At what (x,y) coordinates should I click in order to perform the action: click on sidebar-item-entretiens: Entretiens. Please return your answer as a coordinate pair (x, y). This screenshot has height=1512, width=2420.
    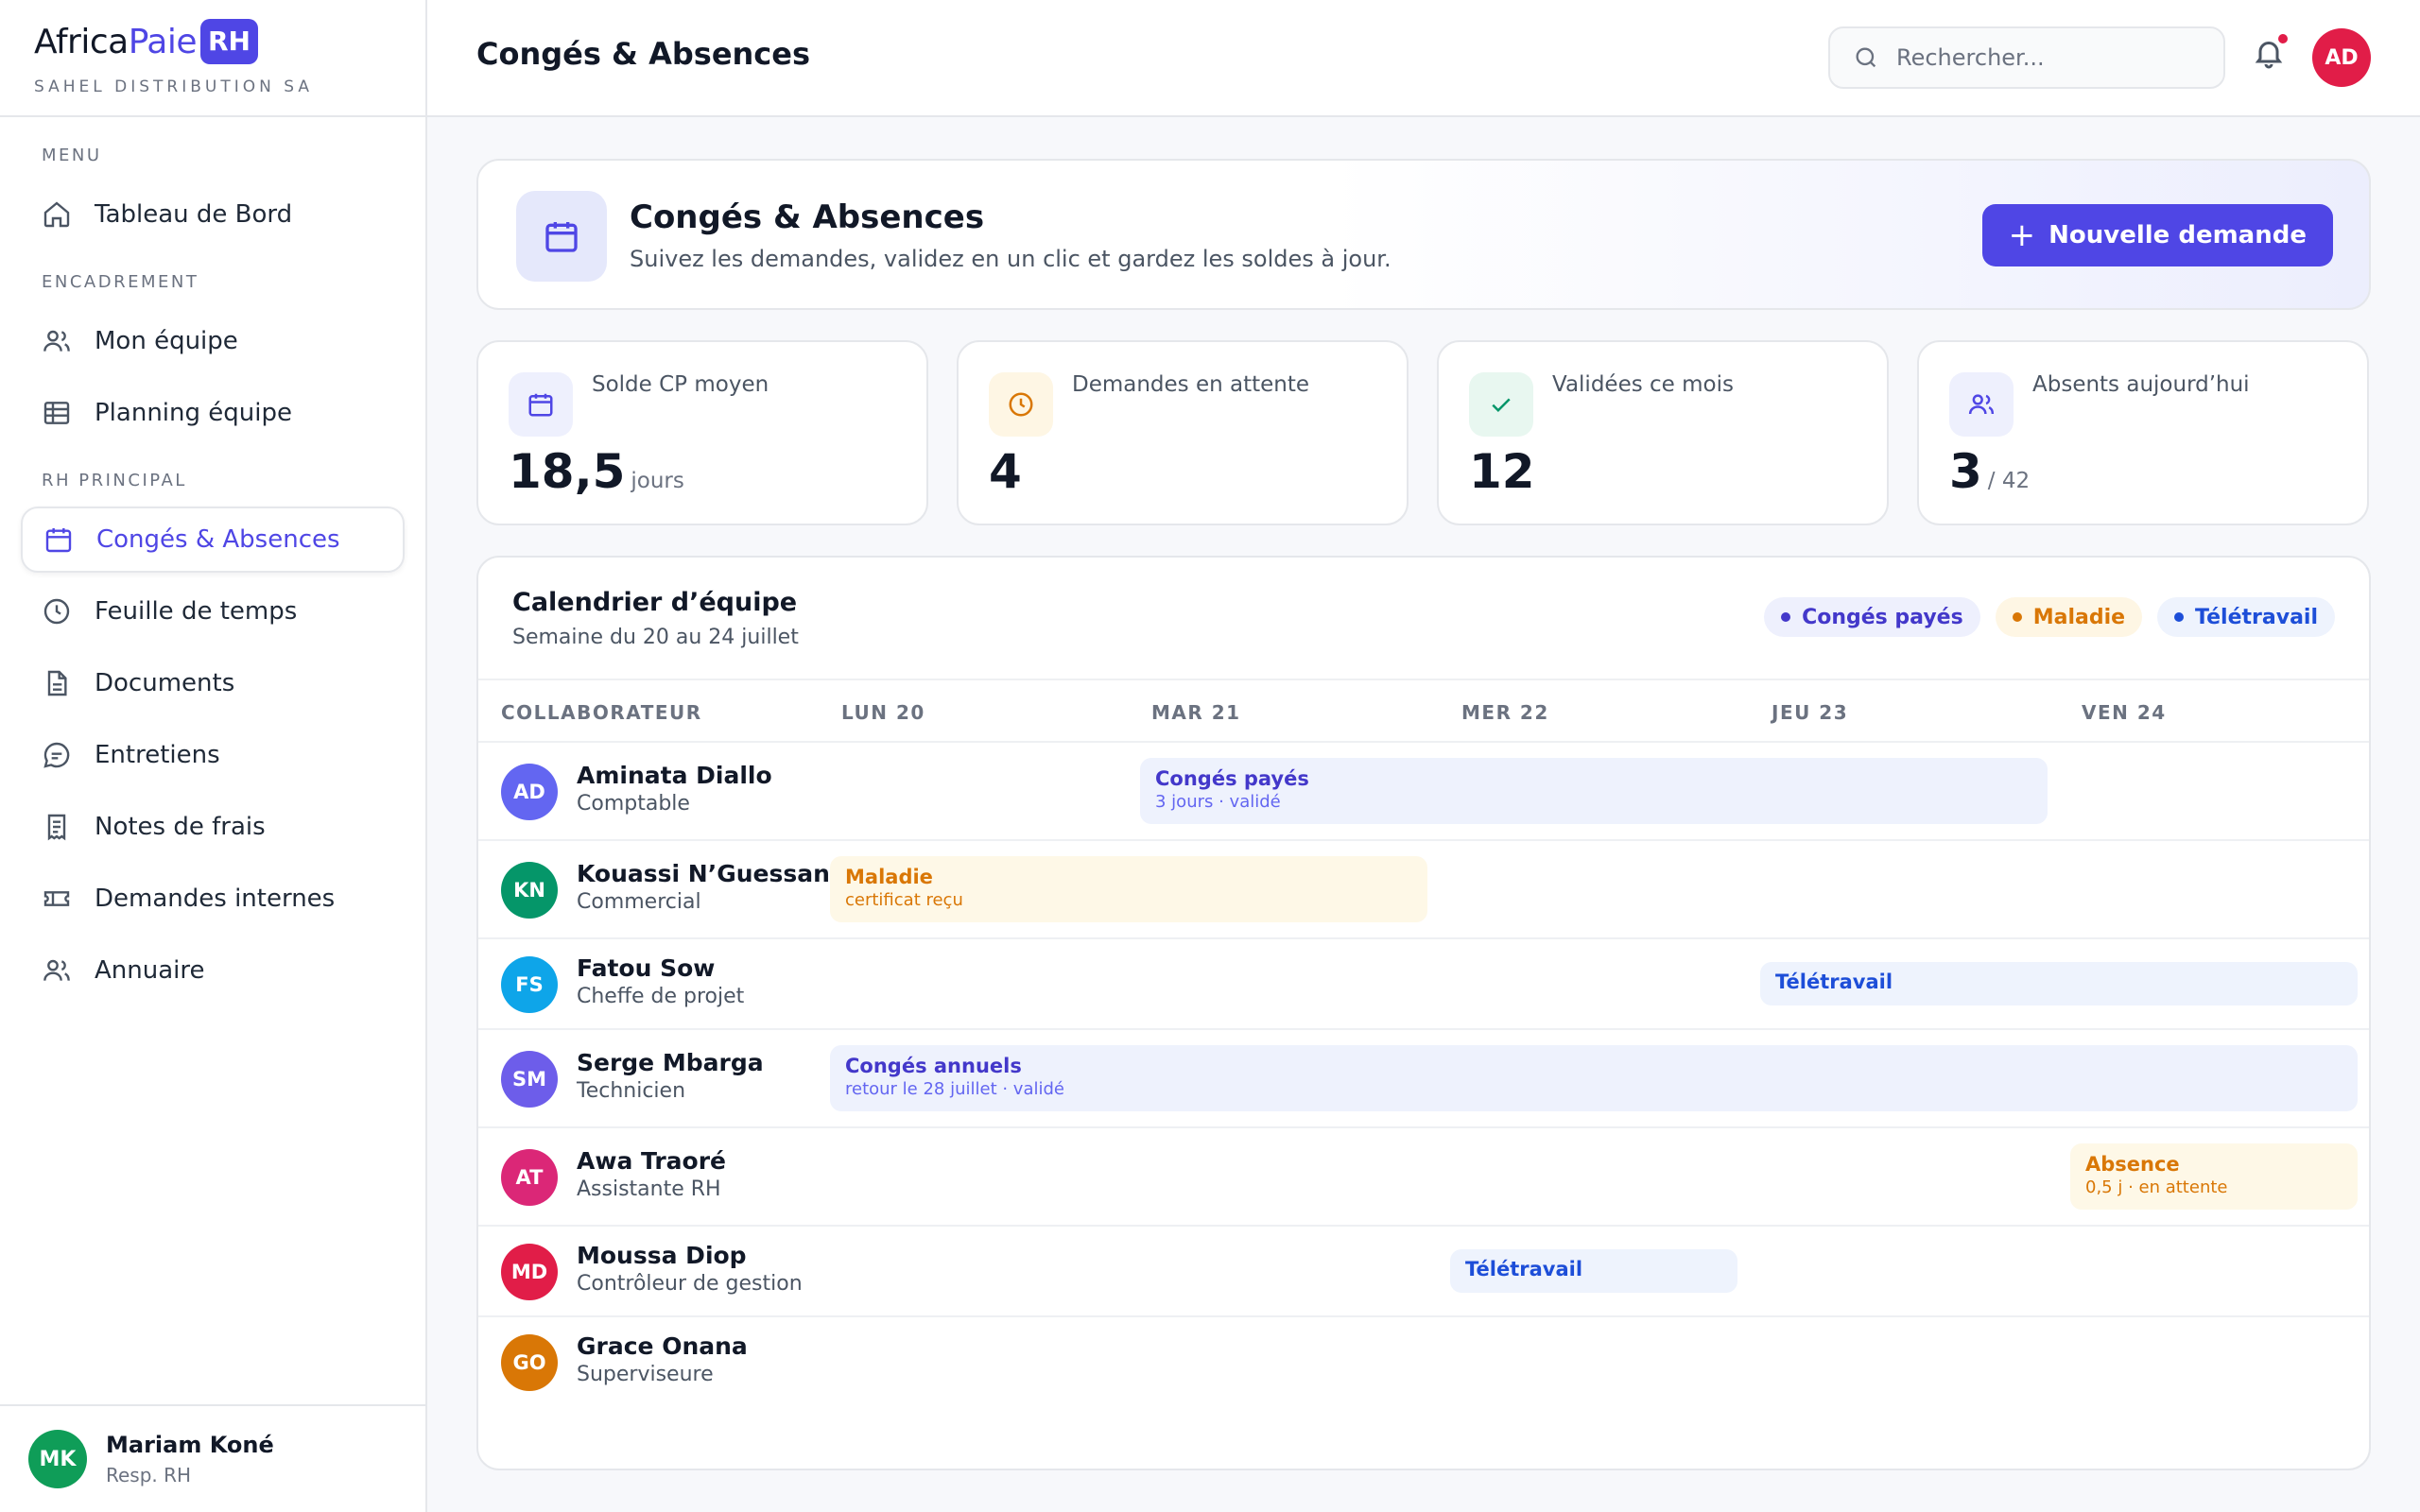
    Looking at the image, I should click on (213, 755).